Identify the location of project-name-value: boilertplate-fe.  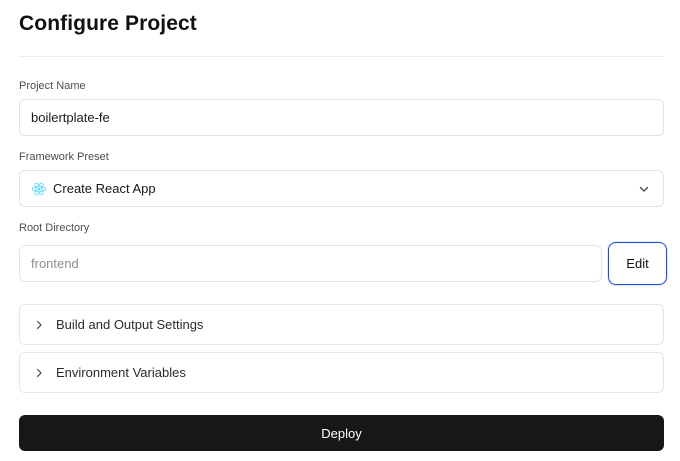
(70, 117).